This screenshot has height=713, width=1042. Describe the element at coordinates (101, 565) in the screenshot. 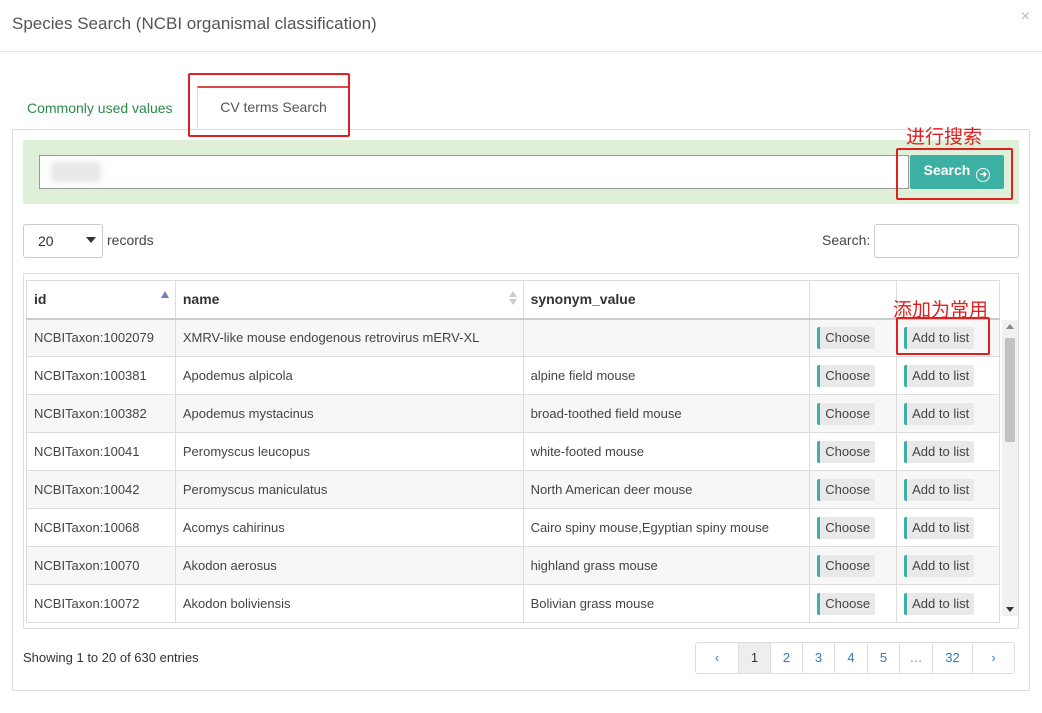

I see `cell-id: NCBITaxon:10070` at that location.